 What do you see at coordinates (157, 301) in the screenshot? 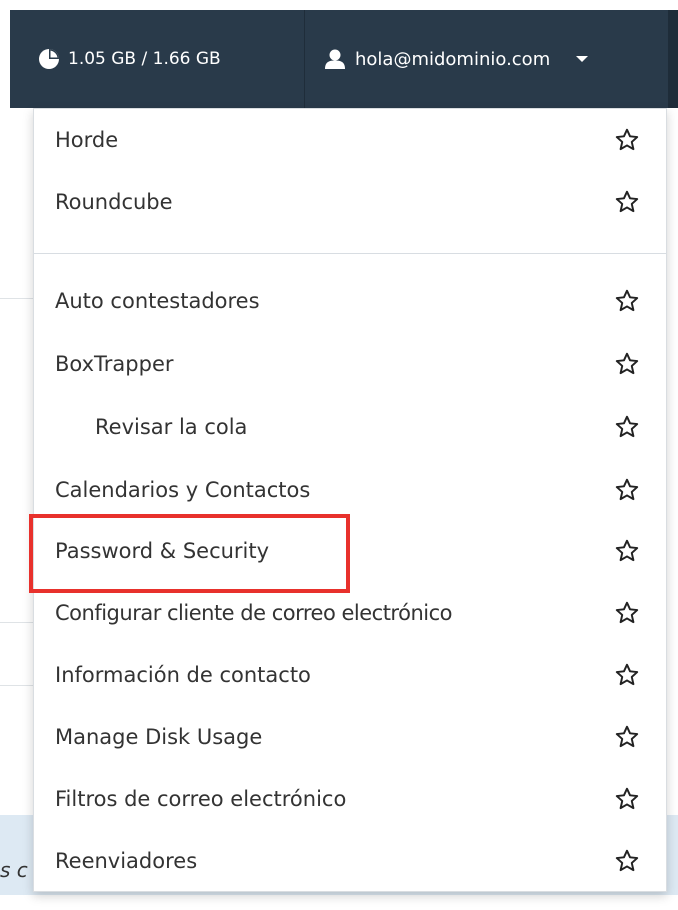
I see `menu-item-label: Auto contestadores` at bounding box center [157, 301].